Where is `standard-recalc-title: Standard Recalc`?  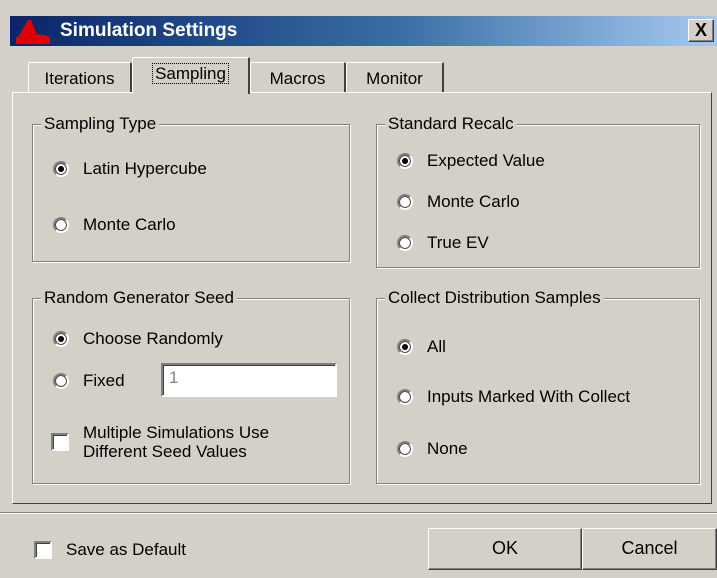
standard-recalc-title: Standard Recalc is located at coordinates (451, 124).